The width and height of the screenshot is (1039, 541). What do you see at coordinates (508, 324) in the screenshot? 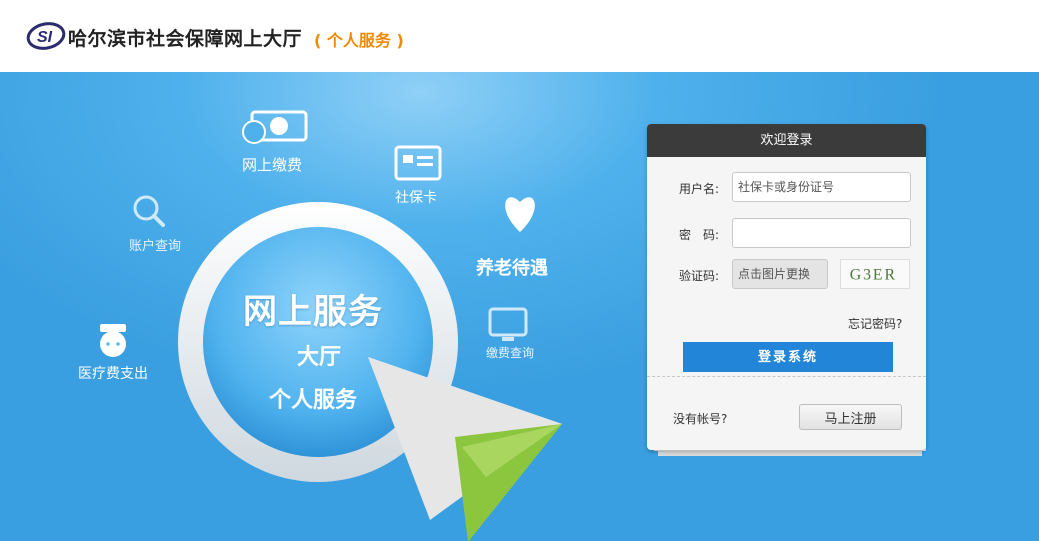
I see `monitor-icon` at bounding box center [508, 324].